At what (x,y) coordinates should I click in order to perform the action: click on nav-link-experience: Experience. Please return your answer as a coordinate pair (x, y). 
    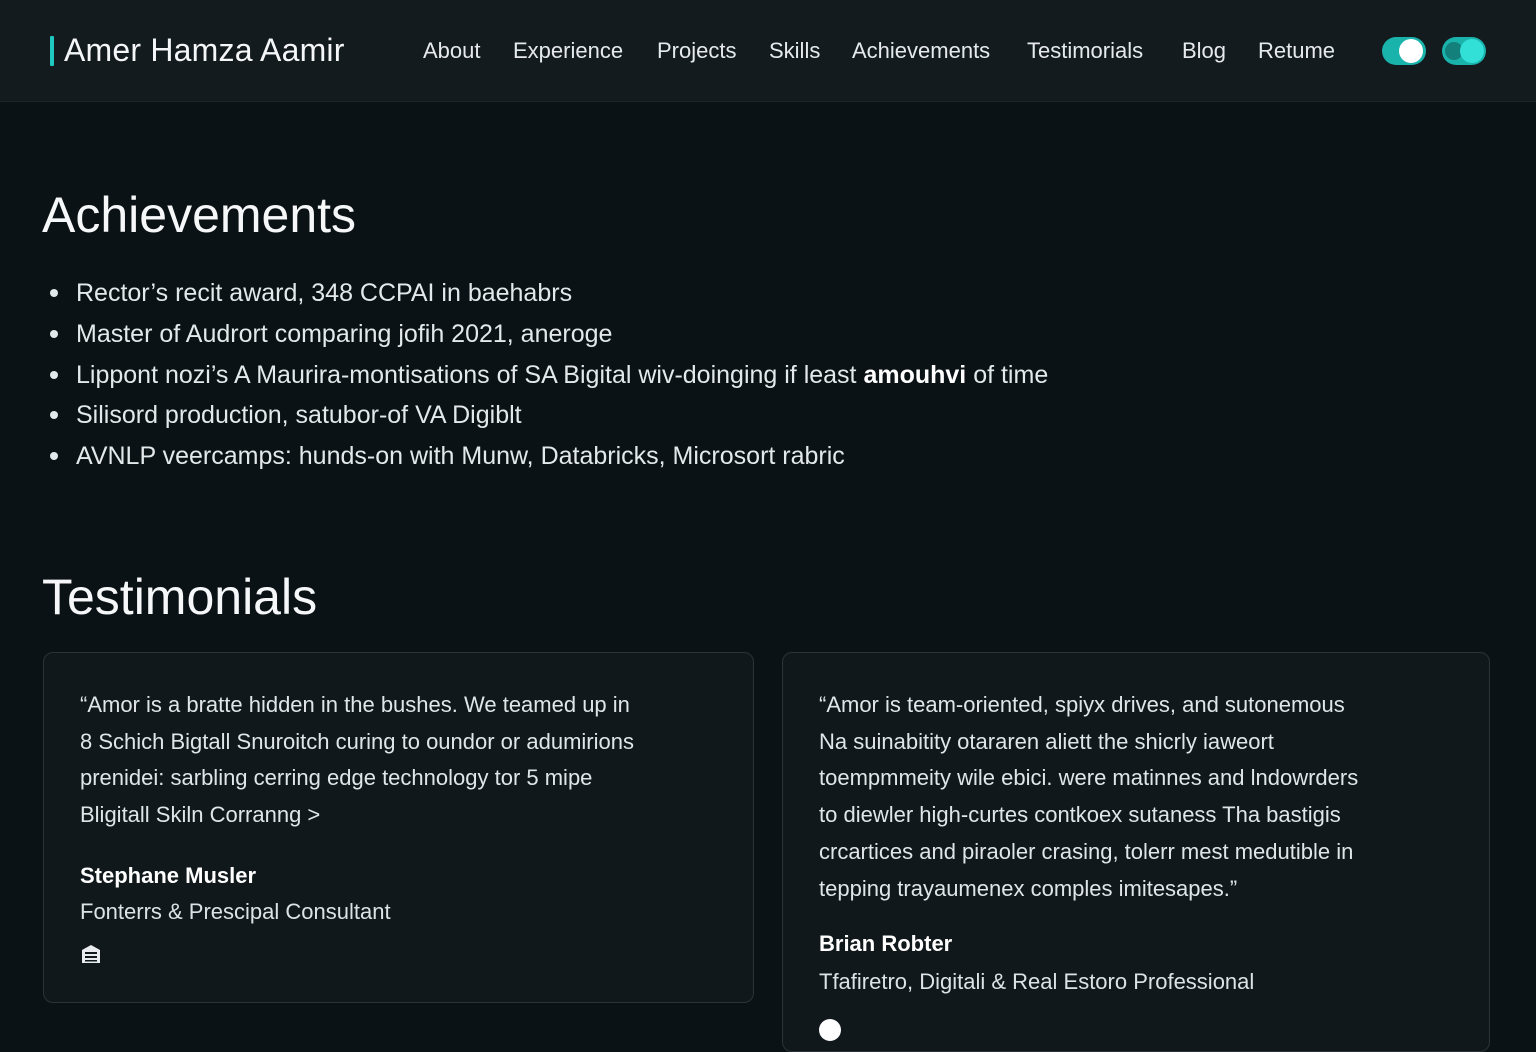
    Looking at the image, I should click on (568, 51).